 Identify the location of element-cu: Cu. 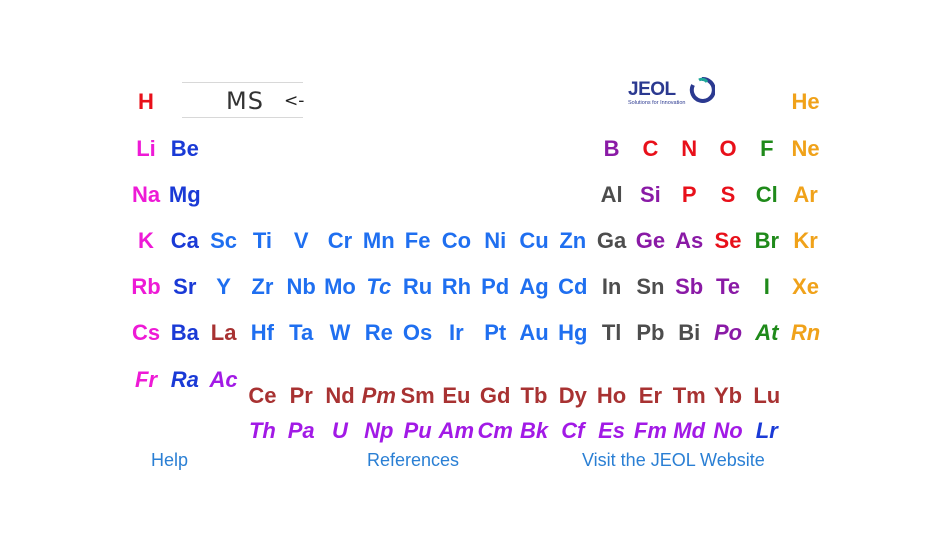
(534, 241).